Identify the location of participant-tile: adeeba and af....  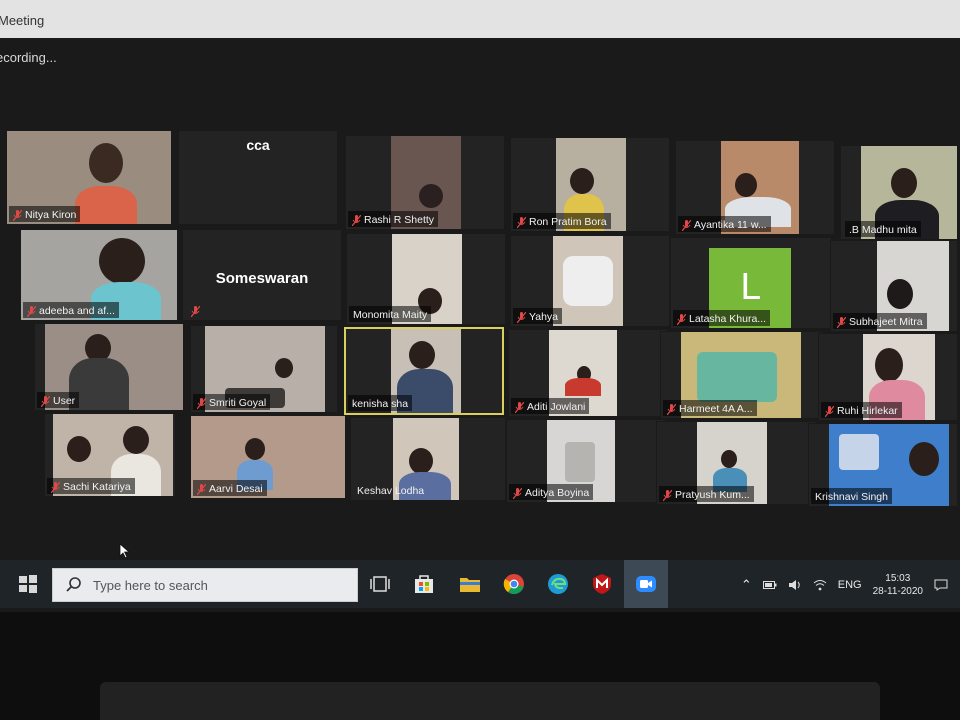
(99, 275).